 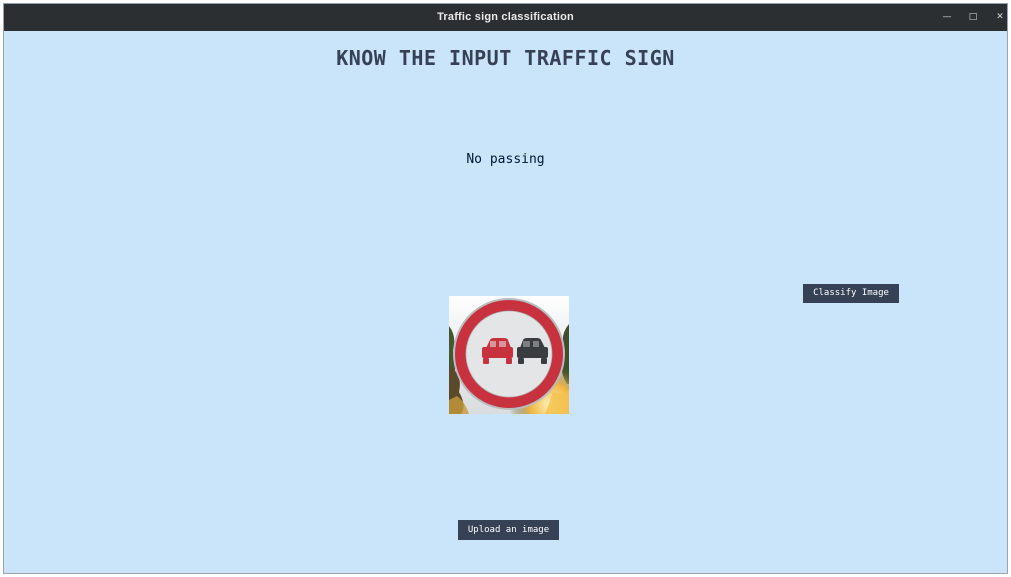 I want to click on title-bar: Traffic sign classification — □ ✕, so click(x=505, y=17).